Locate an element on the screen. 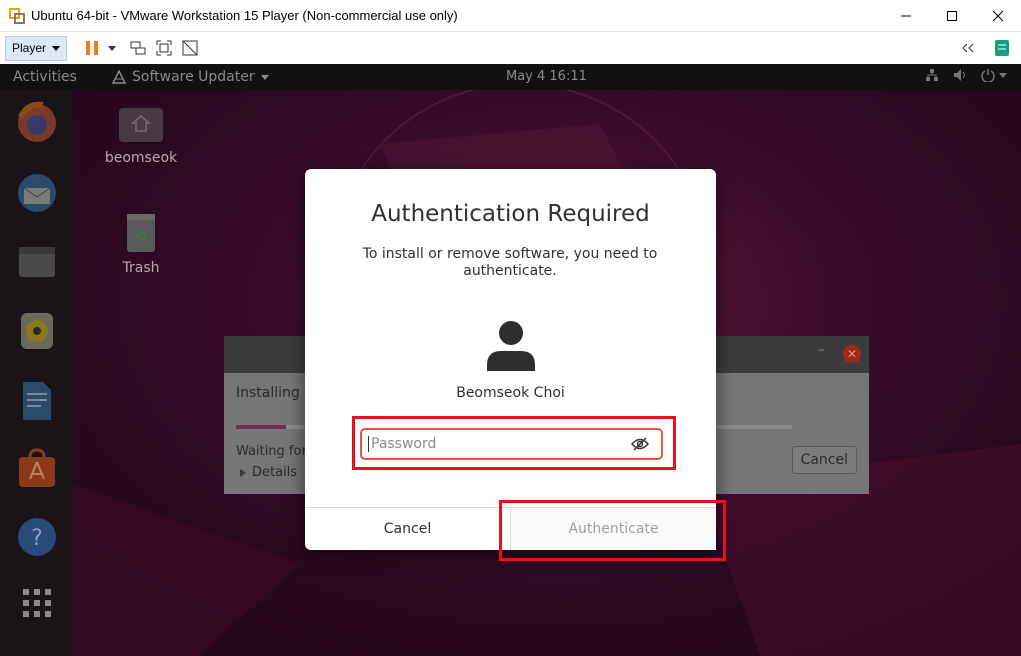  close-window-button is located at coordinates (998, 15).